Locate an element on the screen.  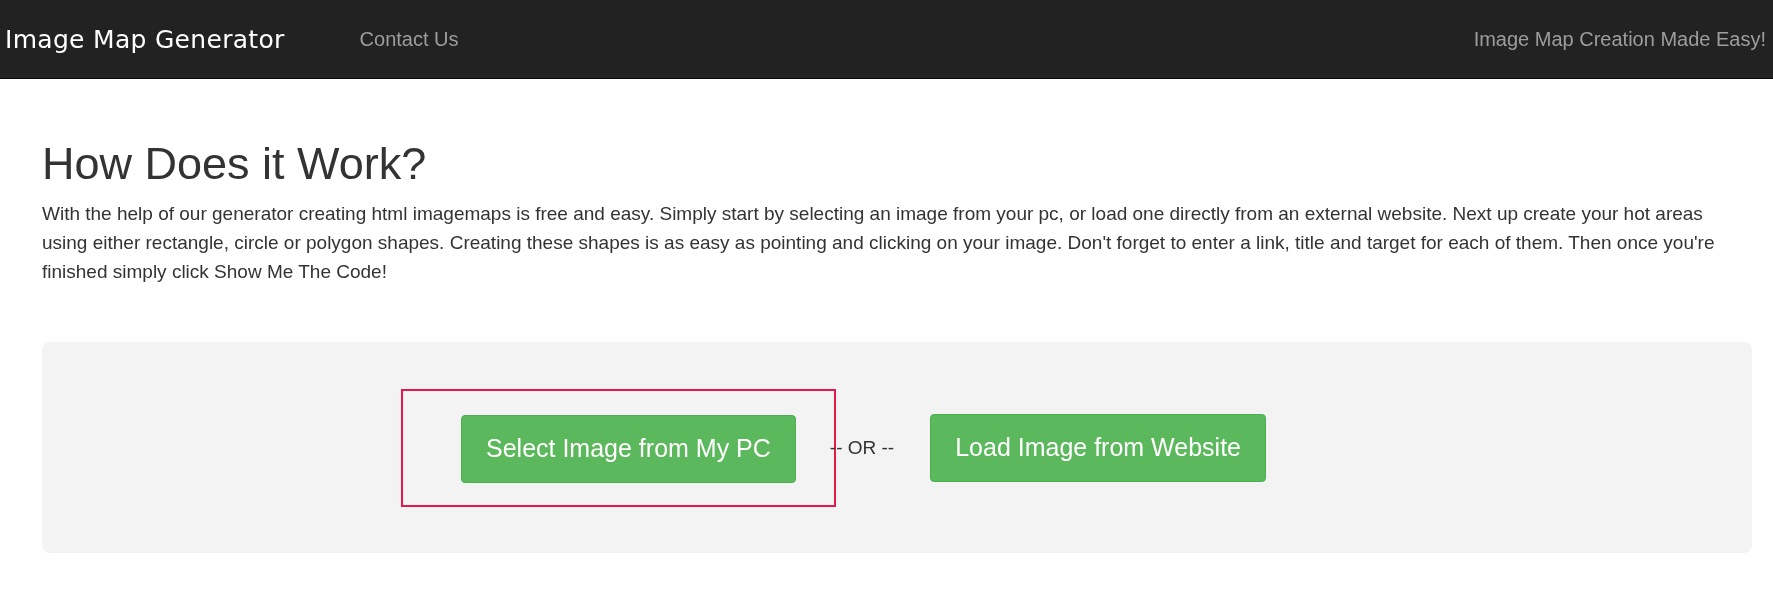
intro-paragraph: With the help of our generator creating html imagemaps is free and easy. Simply start by selecting an image from your pc, or load one directly from an external website. Next up create your hot areas using either rectangle, circle or polygon shapes. Creating these shapes is as easy as pointing and clicking on your image. Don't forget to enter a link, title and target for each of them. Then once you're finished simply click Show Me The Code! is located at coordinates (879, 243).